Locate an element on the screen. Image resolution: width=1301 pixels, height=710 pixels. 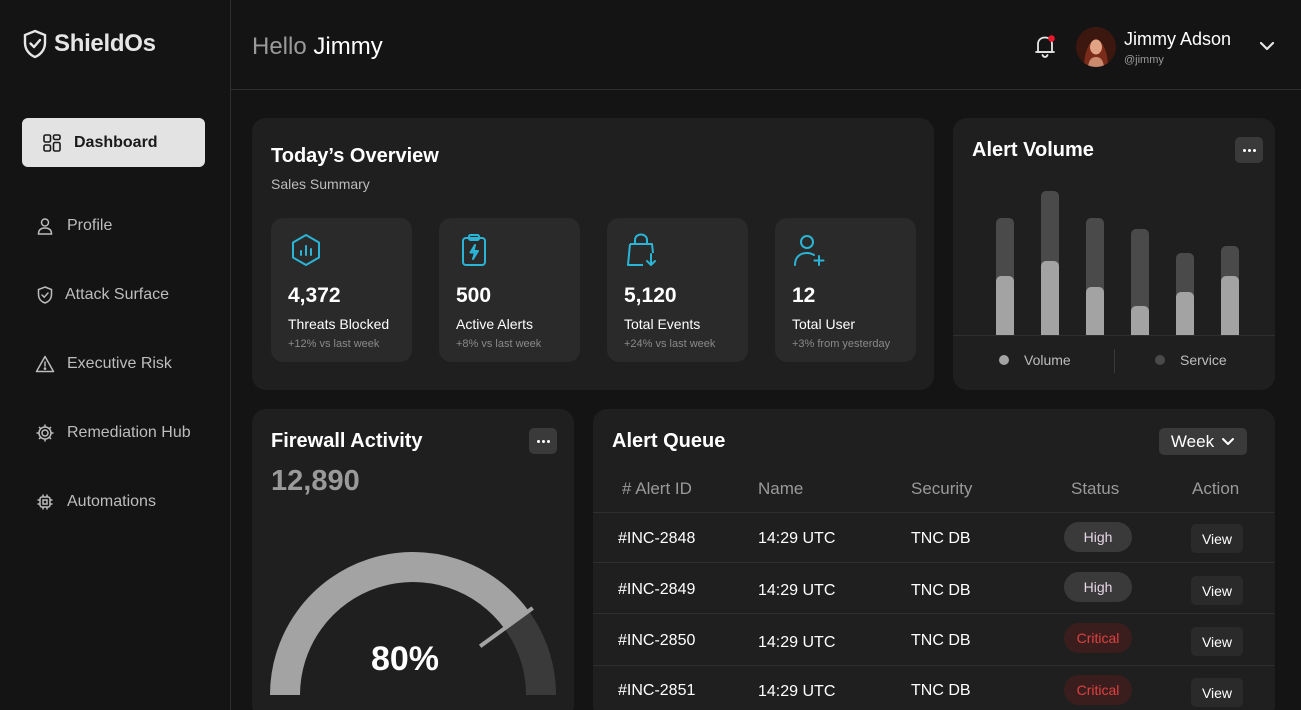
user-icon is located at coordinates (45, 226).